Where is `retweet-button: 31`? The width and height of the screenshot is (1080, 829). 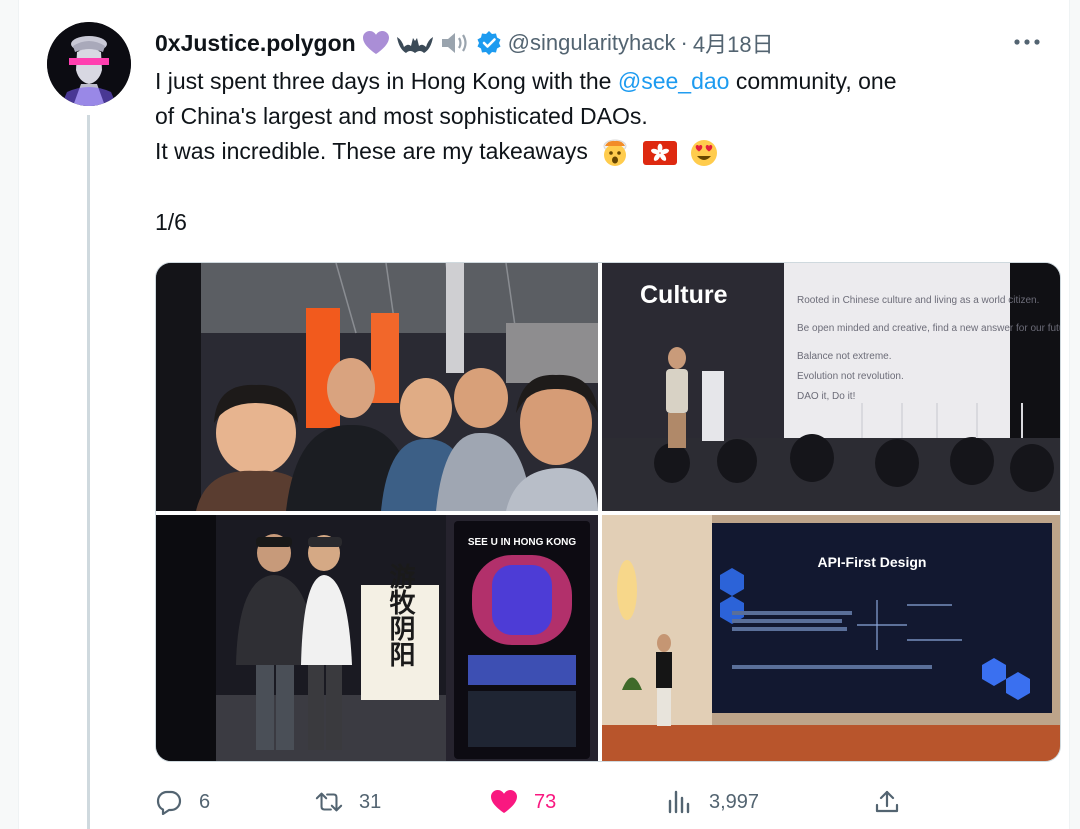 retweet-button: 31 is located at coordinates (348, 802).